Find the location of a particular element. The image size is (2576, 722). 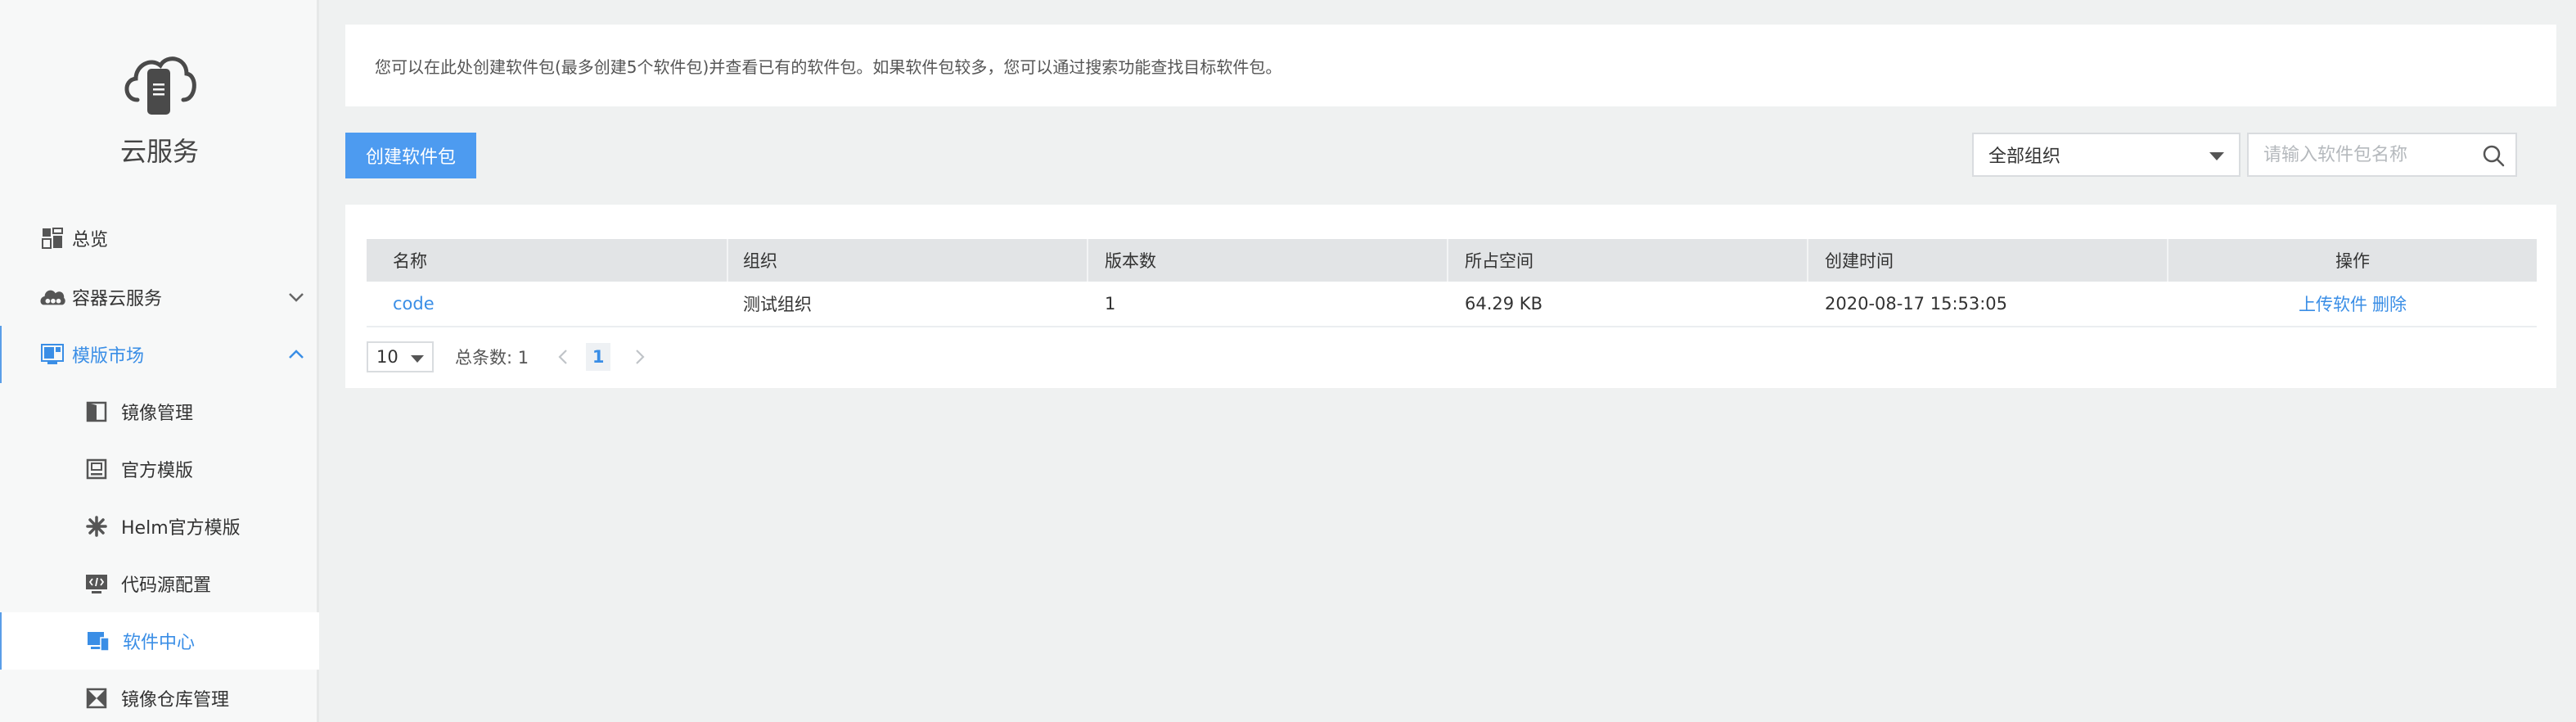

registry-icon is located at coordinates (97, 698).